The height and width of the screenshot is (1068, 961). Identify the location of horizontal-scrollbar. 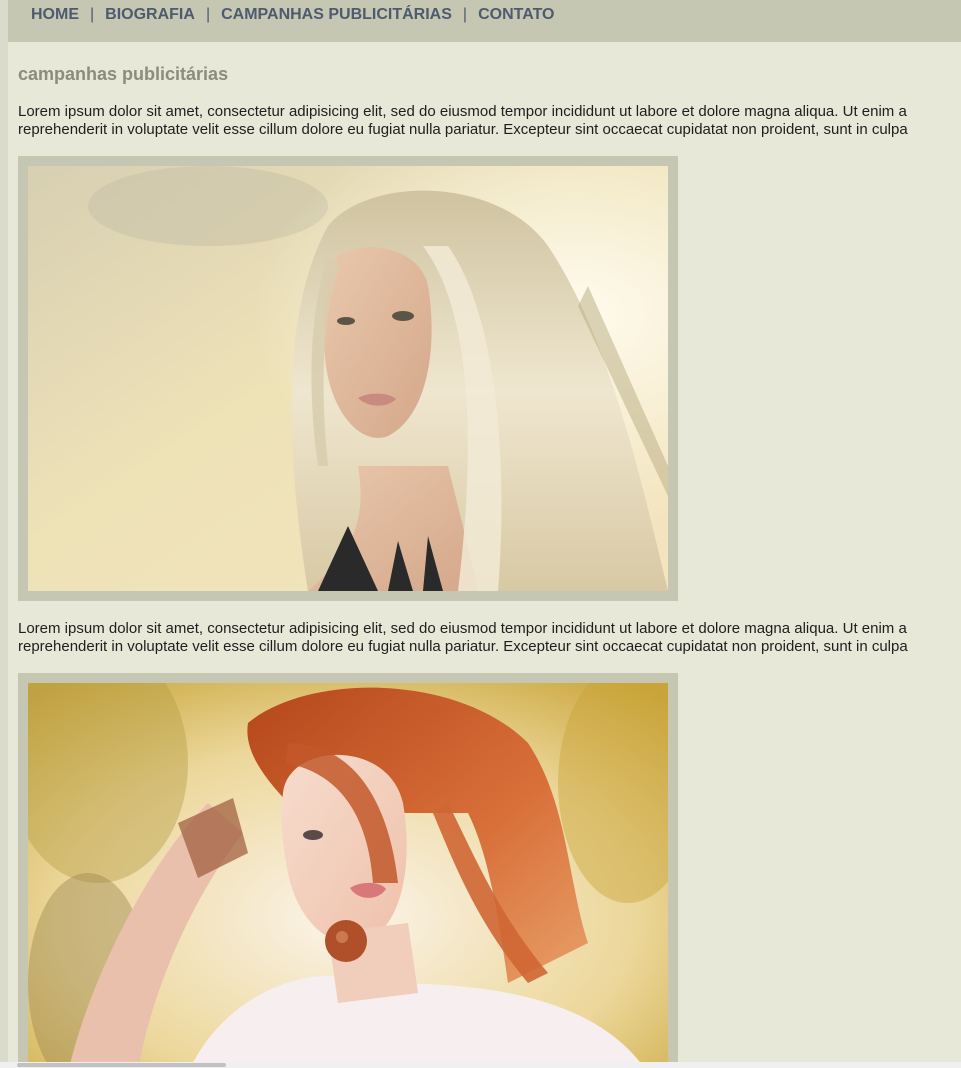
(480, 1065).